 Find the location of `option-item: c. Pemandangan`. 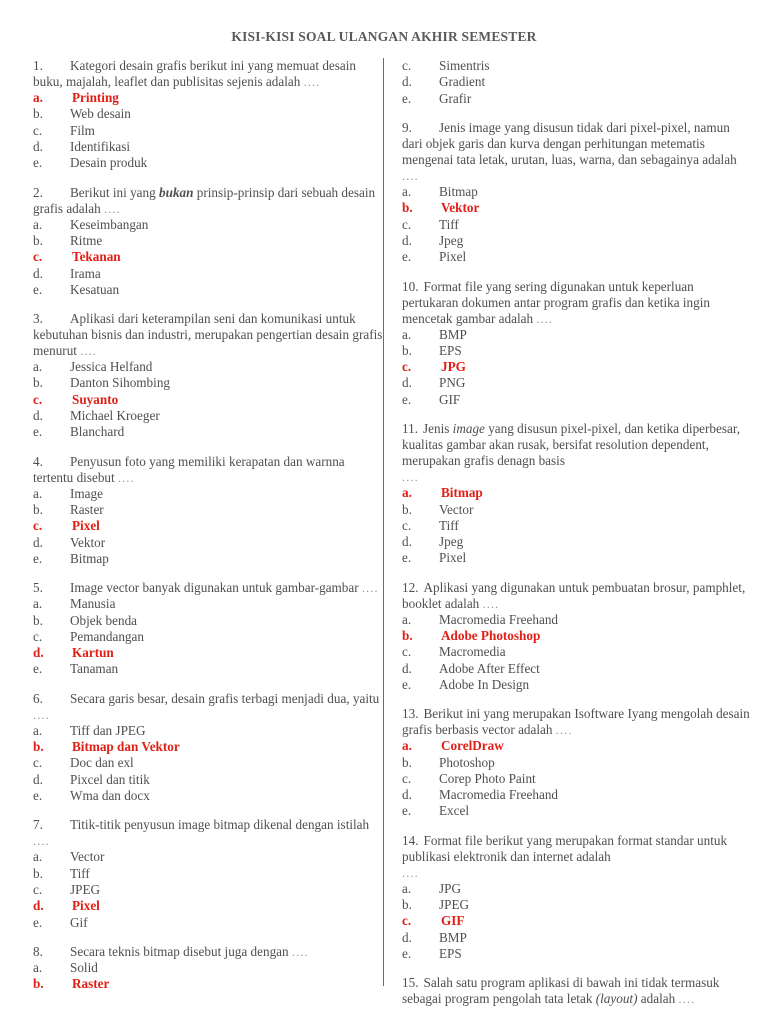

option-item: c. Pemandangan is located at coordinates (208, 637).